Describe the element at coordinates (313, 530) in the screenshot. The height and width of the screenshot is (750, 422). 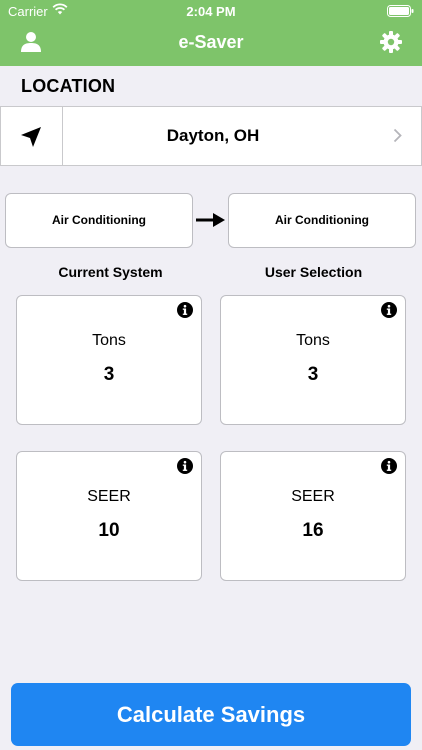
I see `card-value: 16` at that location.